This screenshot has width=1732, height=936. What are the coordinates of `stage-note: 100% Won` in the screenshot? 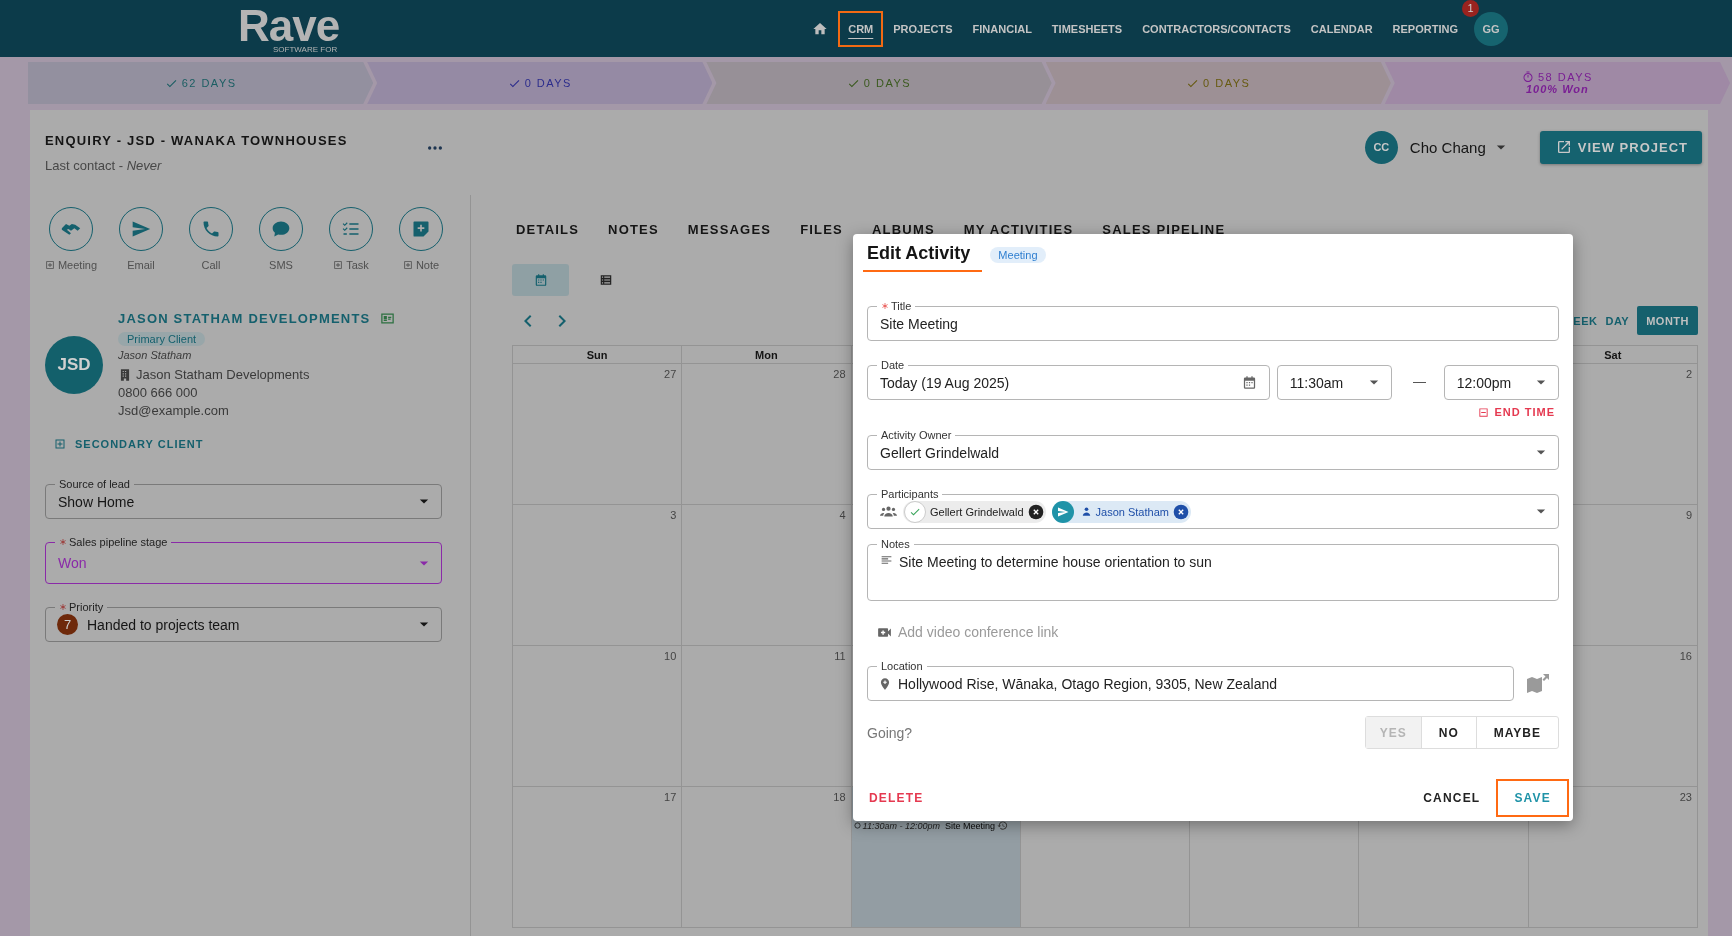 It's located at (1557, 89).